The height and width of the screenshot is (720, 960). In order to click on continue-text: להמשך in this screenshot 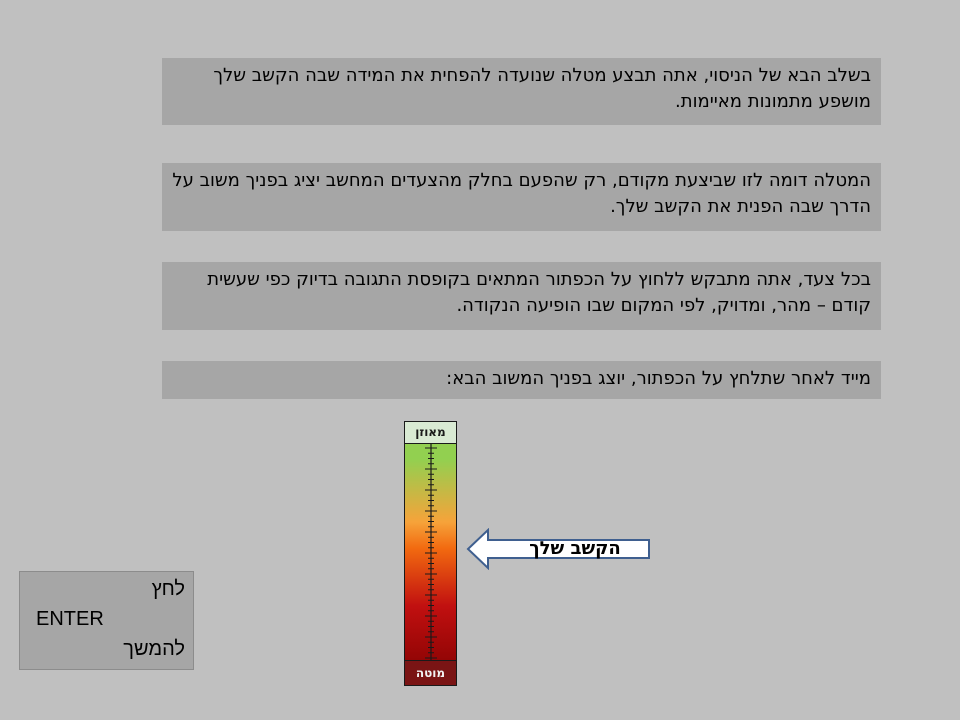, I will do `click(154, 649)`.